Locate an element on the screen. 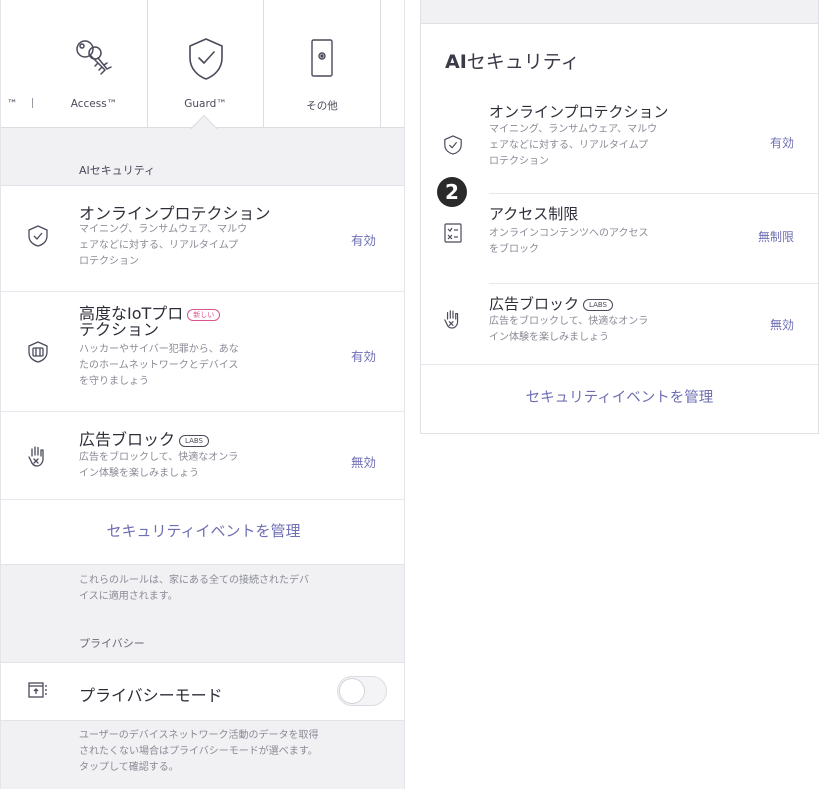 The image size is (819, 789). rules-note: これらのルールは、家にある全ての接続されたデバ イスに適用されます。 is located at coordinates (234, 589).